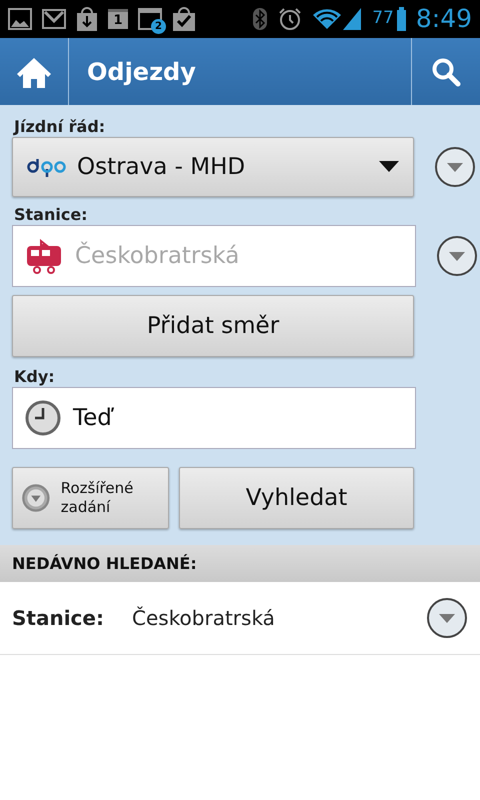 Image resolution: width=480 pixels, height=800 pixels. I want to click on recent-search-item: Stanice: Českobratrská, so click(240, 618).